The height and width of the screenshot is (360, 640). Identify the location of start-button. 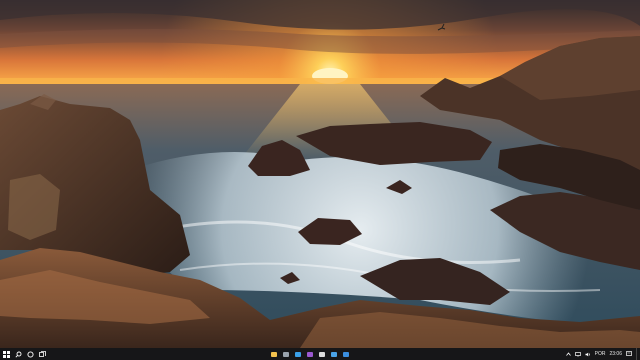
(6, 354).